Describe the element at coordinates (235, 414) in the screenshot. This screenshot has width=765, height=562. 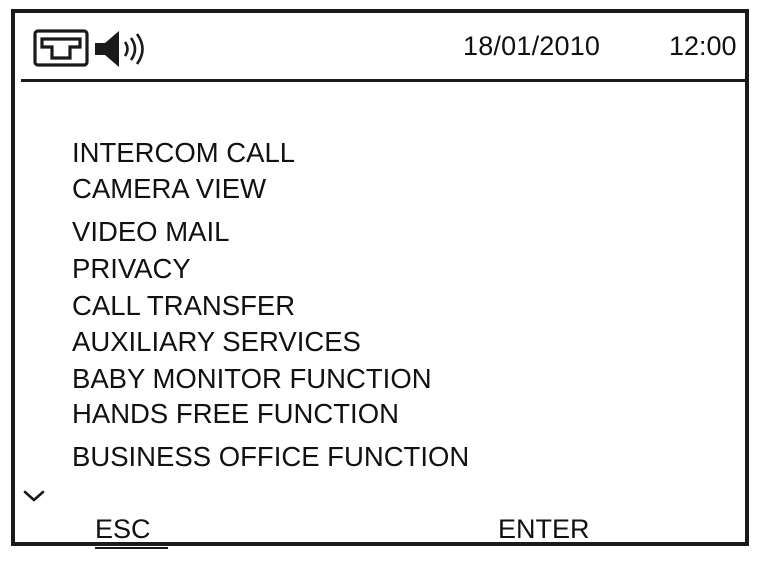
I see `menu-item-hands-free-function: HANDS FREE FUNCTION` at that location.